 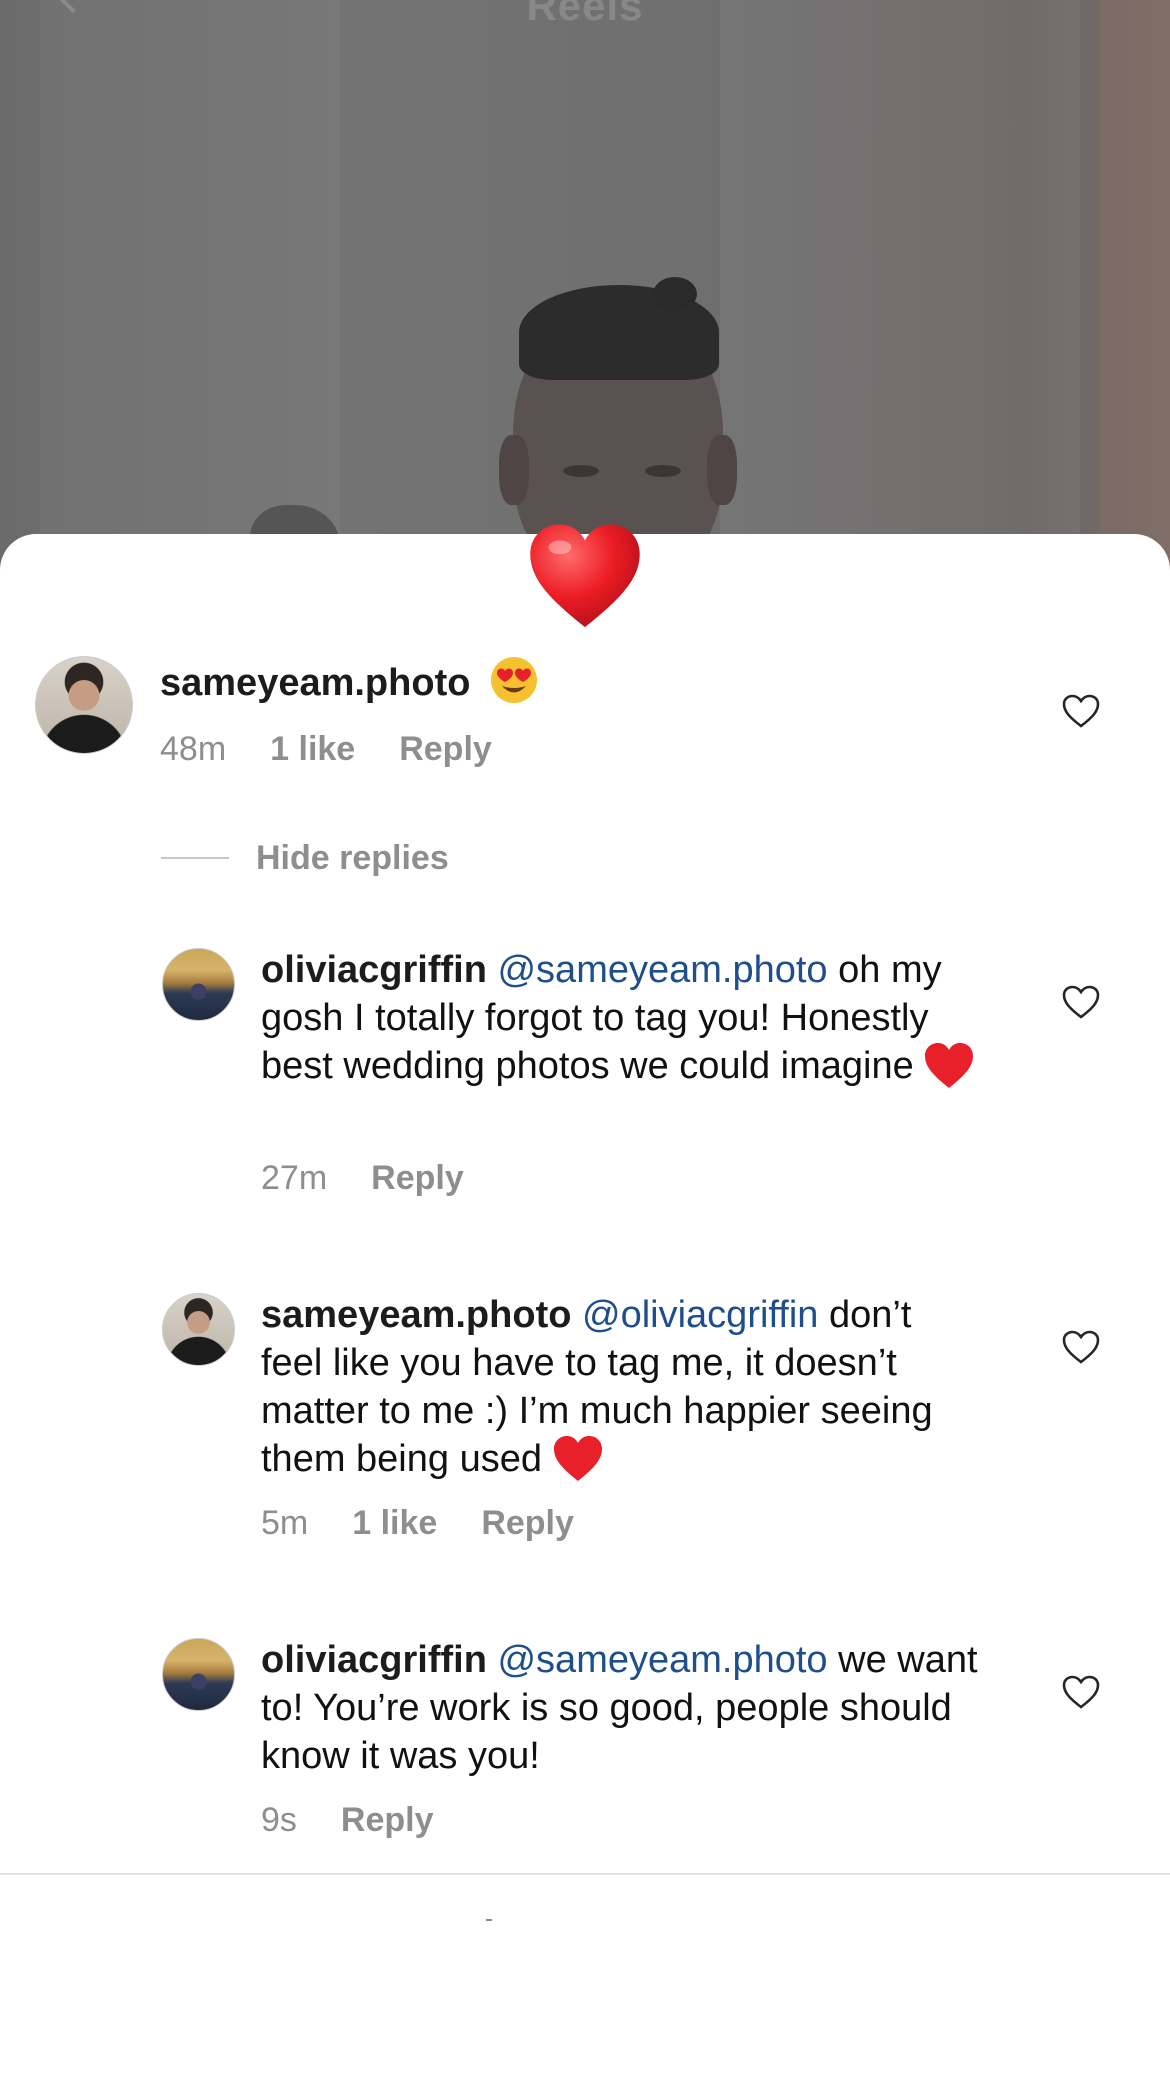 I want to click on comment-input-divider, so click(x=585, y=1874).